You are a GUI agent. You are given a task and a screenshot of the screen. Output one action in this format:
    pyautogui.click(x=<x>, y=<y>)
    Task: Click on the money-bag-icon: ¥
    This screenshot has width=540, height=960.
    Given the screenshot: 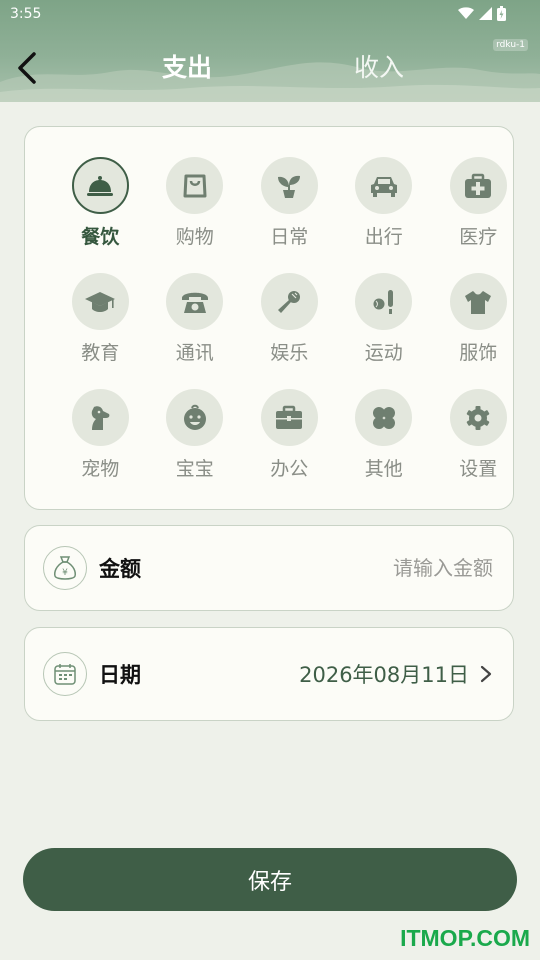 What is the action you would take?
    pyautogui.click(x=65, y=568)
    